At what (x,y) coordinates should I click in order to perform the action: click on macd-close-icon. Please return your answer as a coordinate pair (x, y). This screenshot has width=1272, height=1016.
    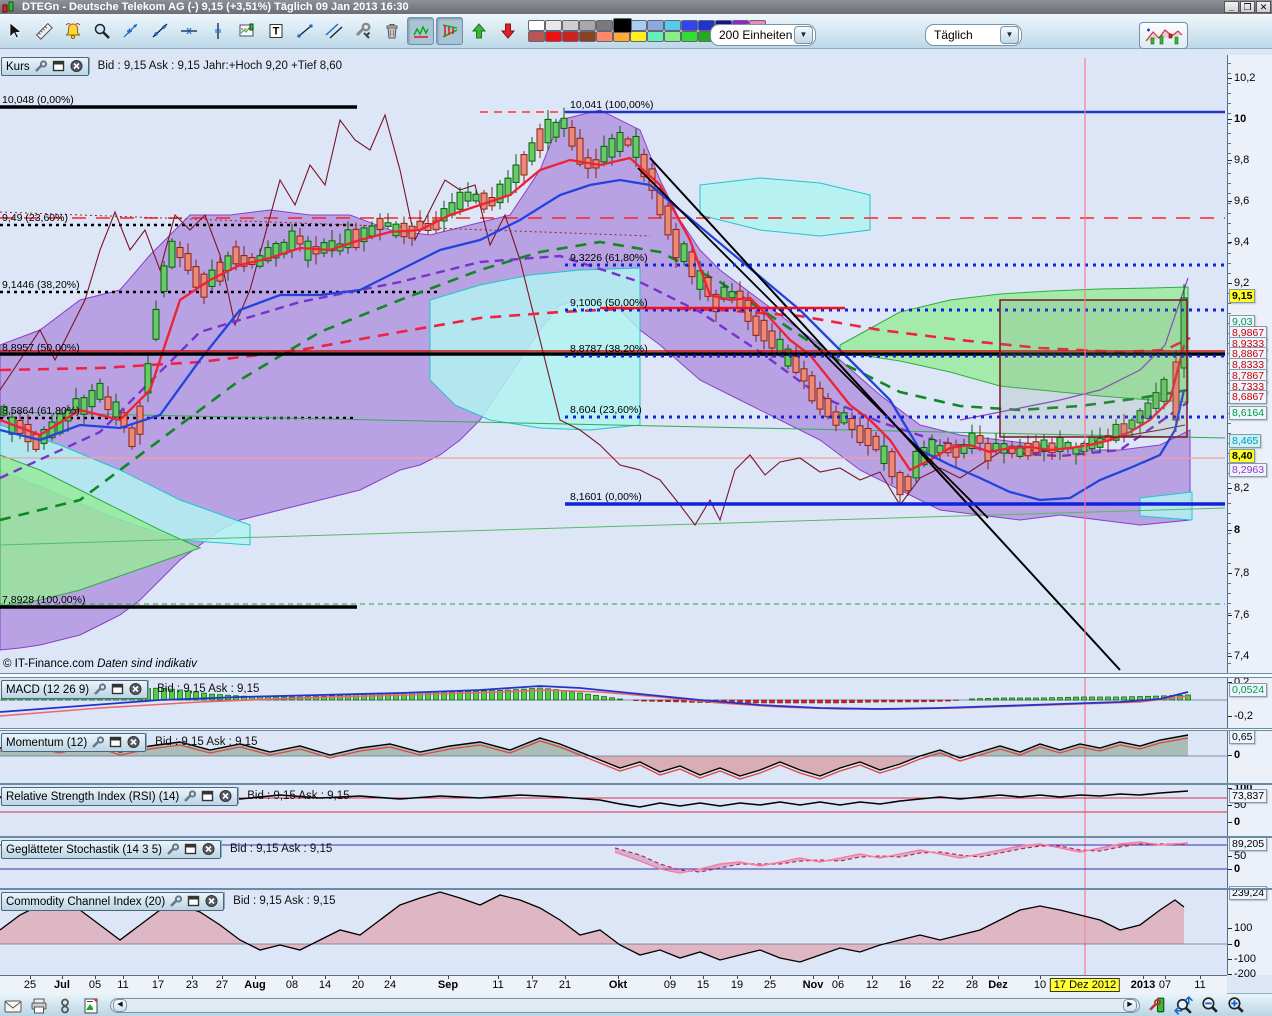
    Looking at the image, I should click on (136, 689).